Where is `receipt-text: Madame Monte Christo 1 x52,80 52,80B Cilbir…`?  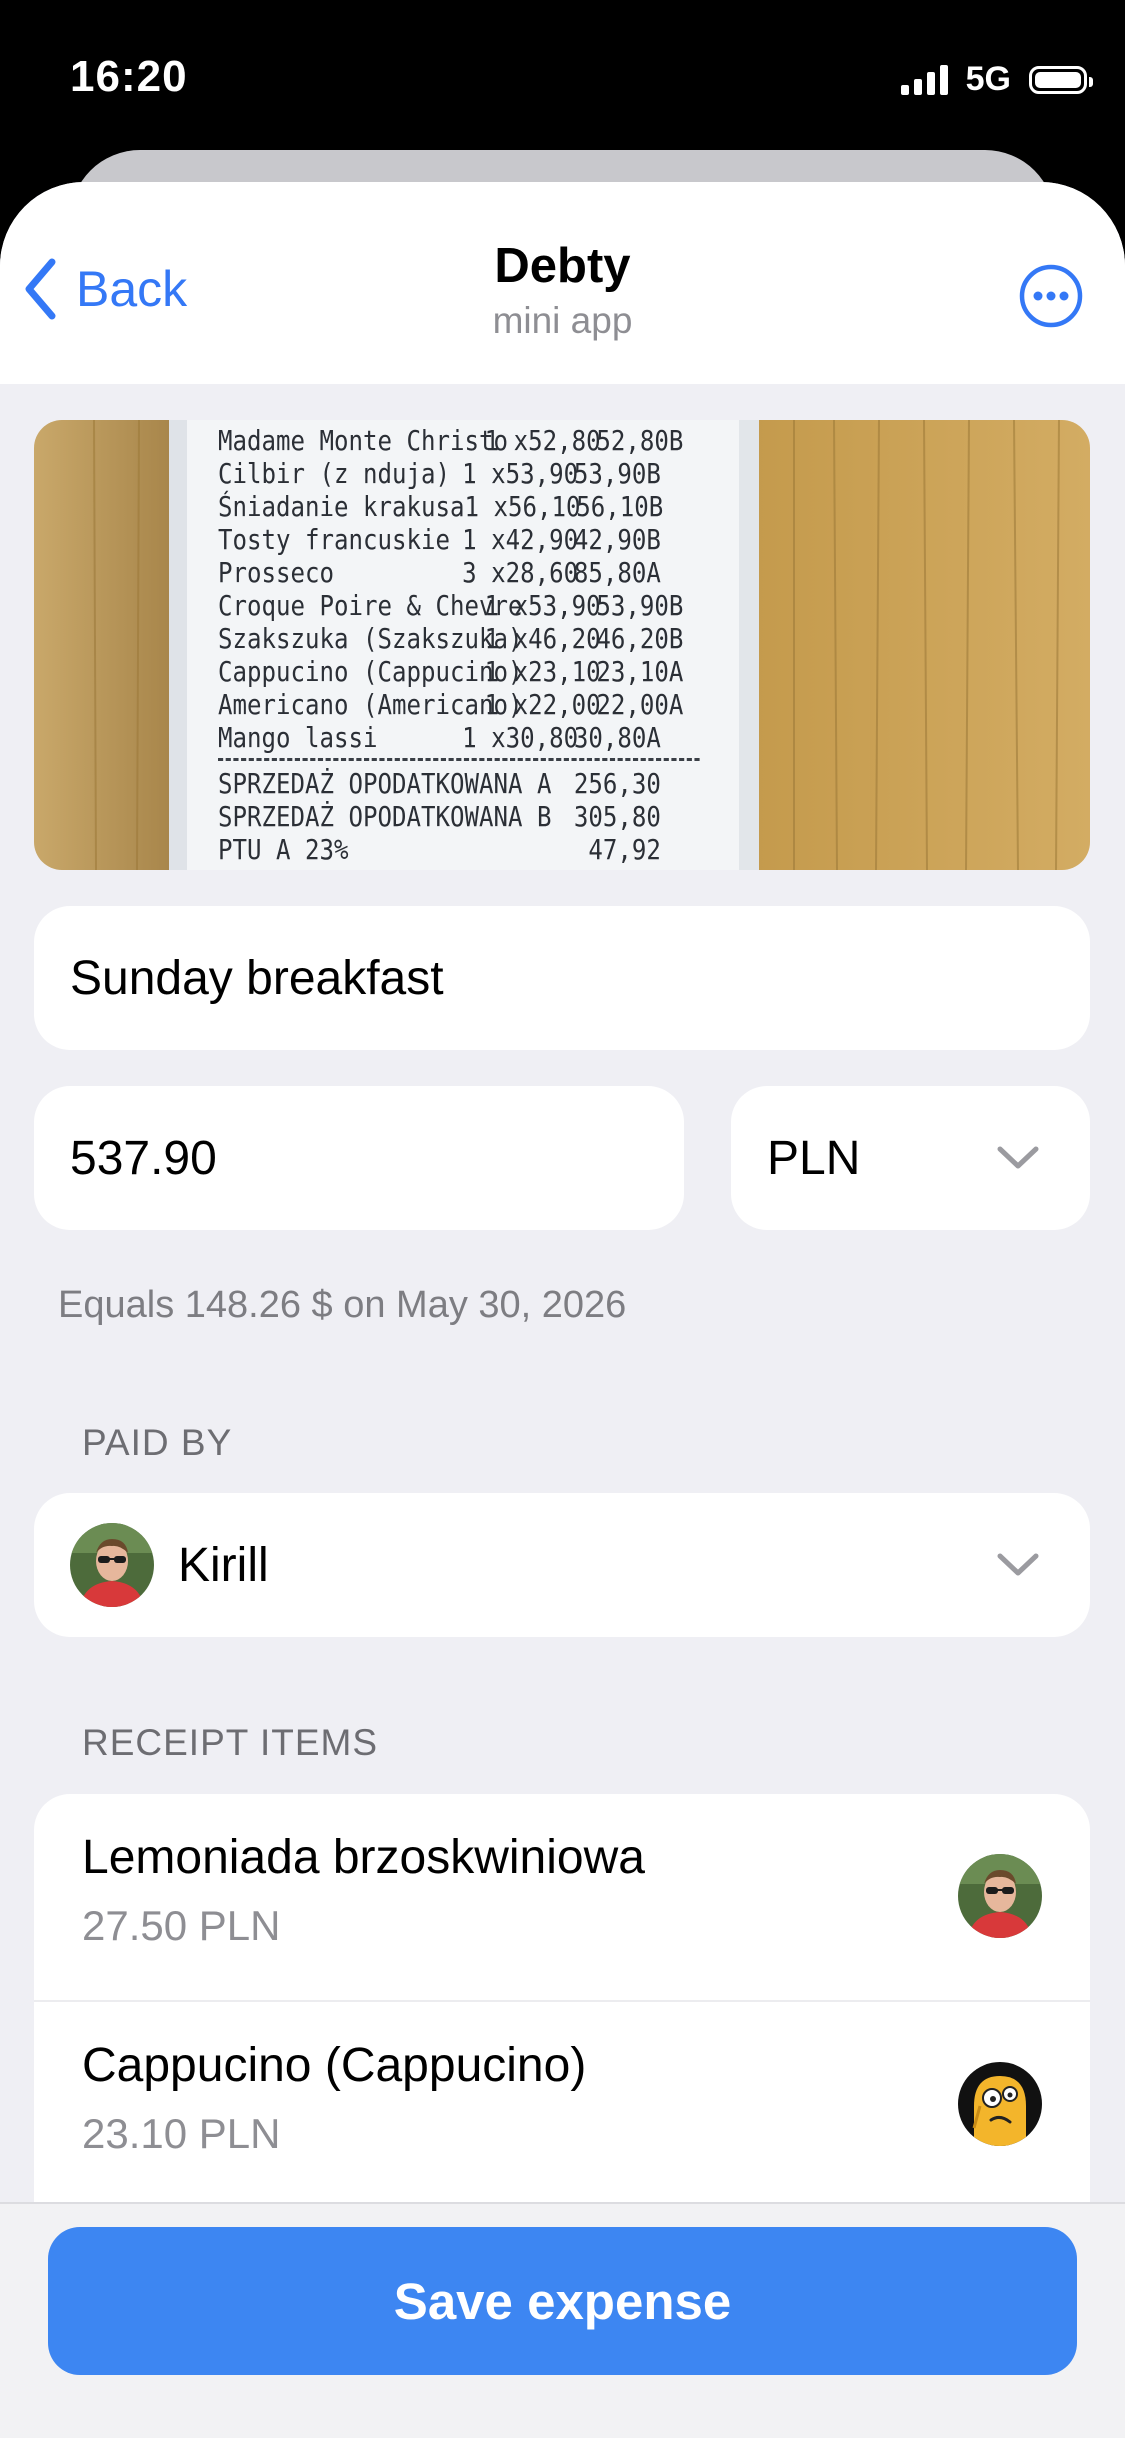 receipt-text: Madame Monte Christo 1 x52,80 52,80B Cilbir… is located at coordinates (459, 645).